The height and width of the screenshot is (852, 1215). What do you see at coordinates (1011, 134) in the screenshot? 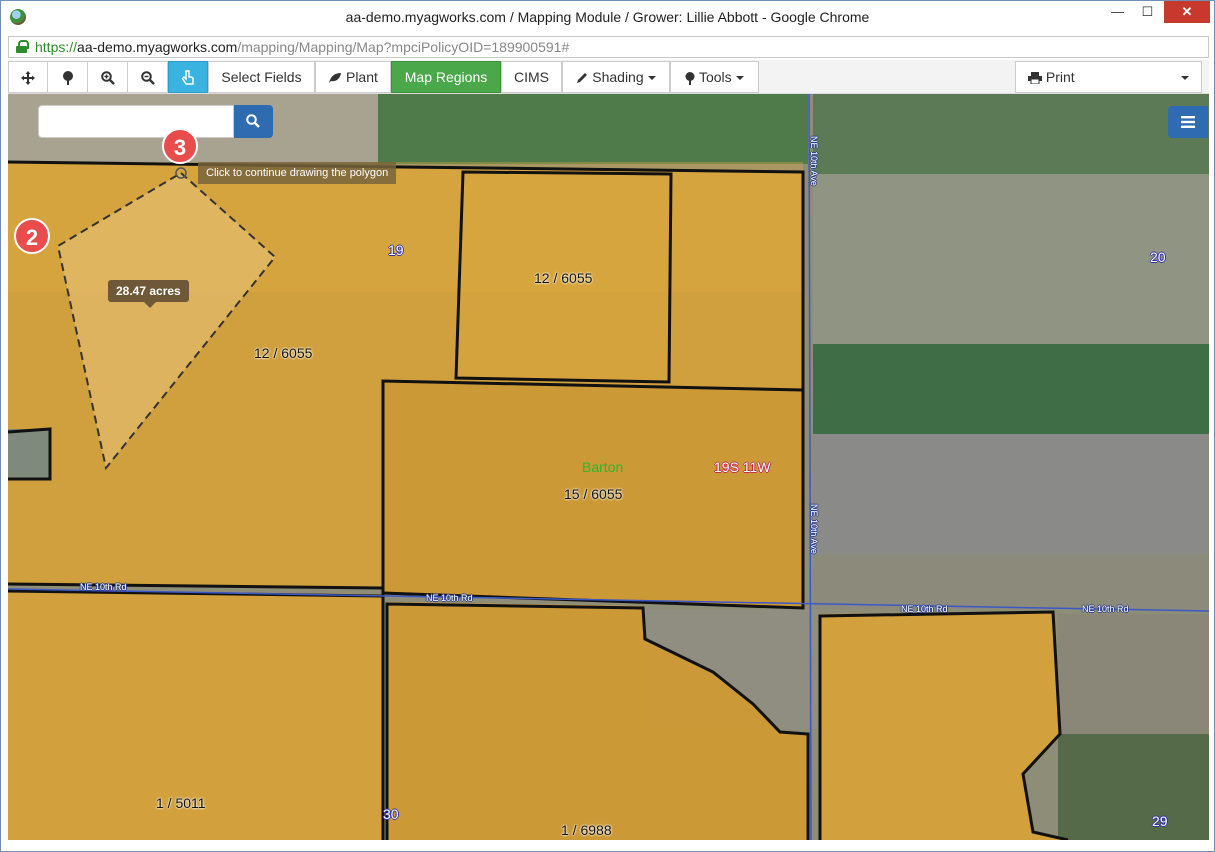
I see `green-crop-ne` at bounding box center [1011, 134].